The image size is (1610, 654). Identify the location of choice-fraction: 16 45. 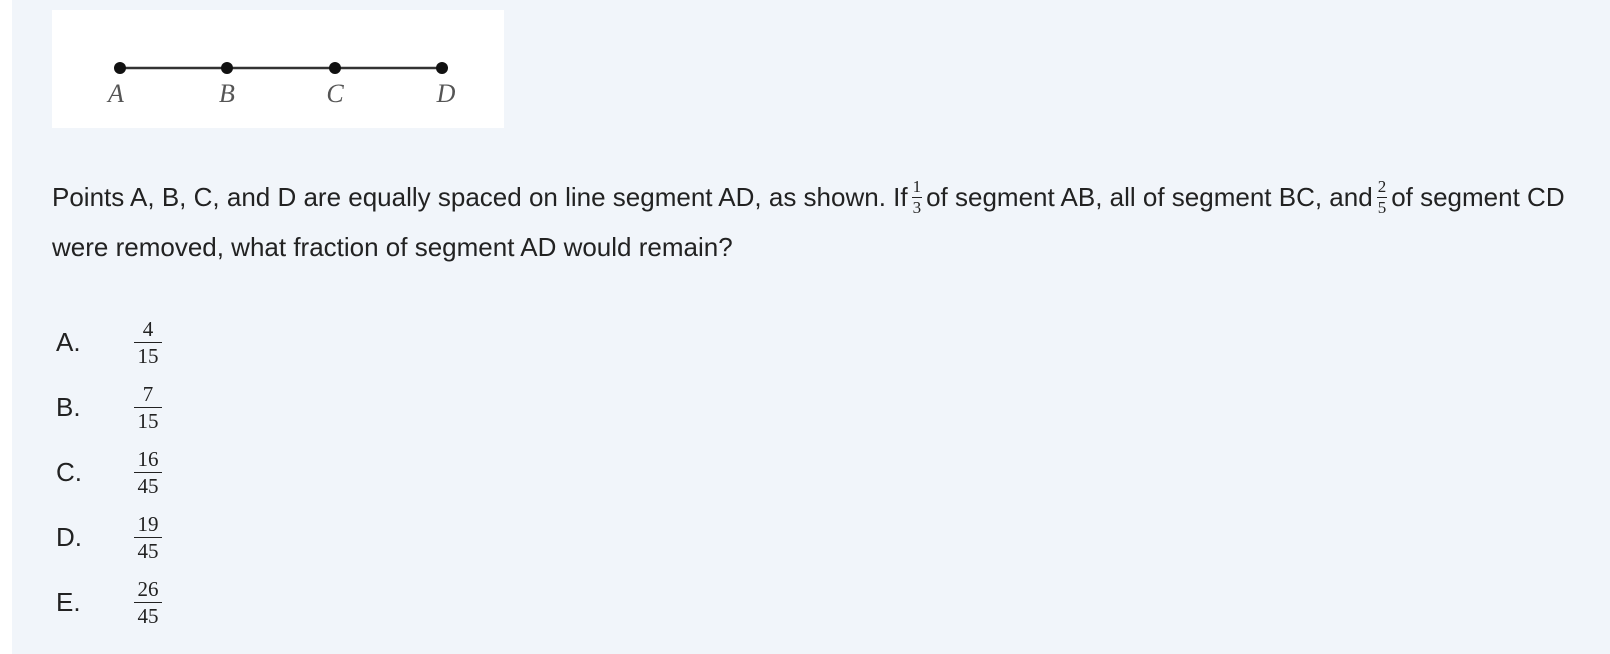
(148, 472).